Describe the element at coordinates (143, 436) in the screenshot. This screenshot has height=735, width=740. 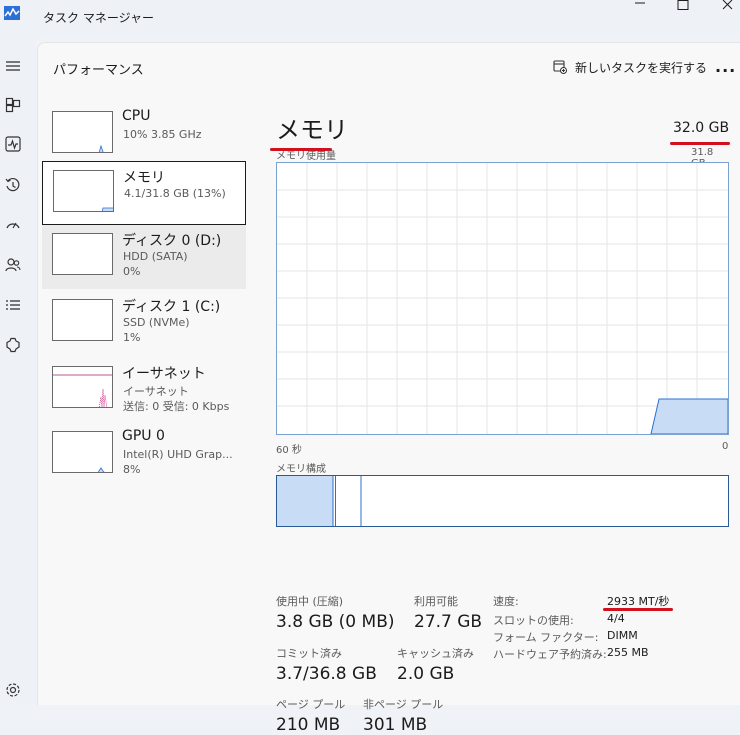
I see `resource-name: GPU 0` at that location.